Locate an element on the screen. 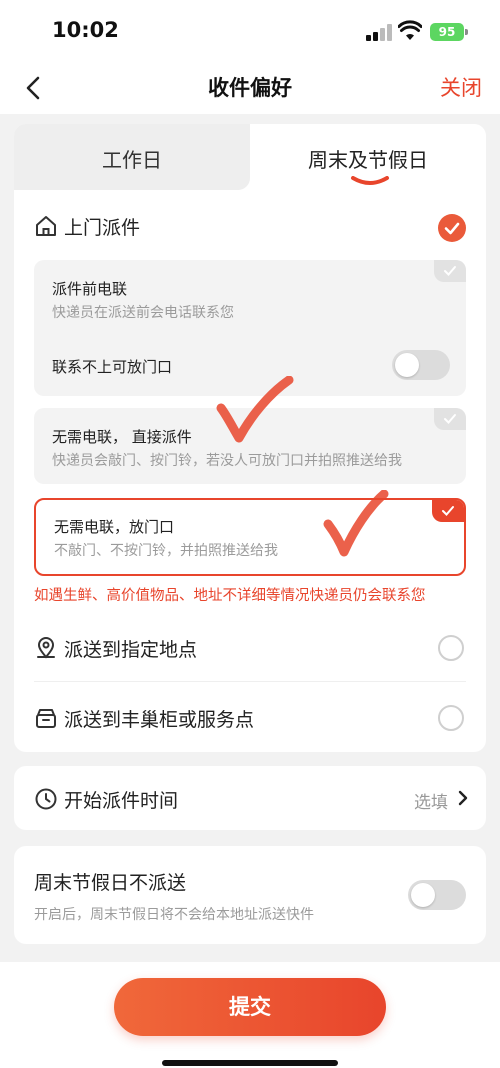  option-desc: 快递员在派送前会电话联系您 is located at coordinates (143, 313).